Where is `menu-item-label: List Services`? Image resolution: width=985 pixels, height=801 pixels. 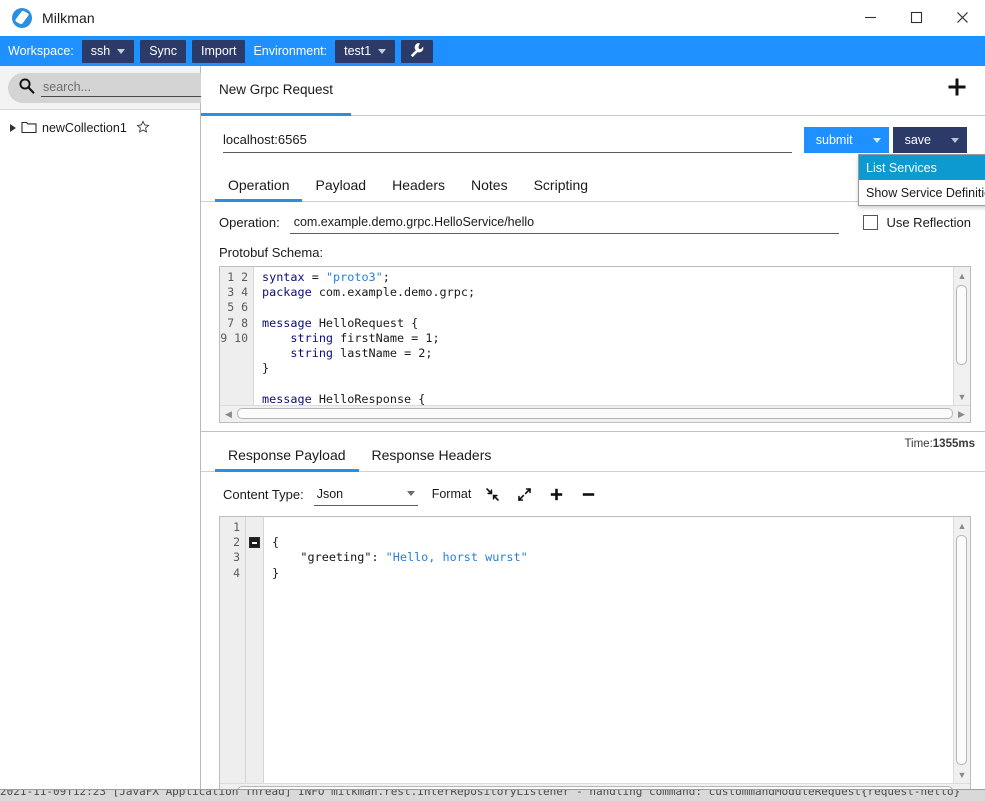
menu-item-label: List Services is located at coordinates (901, 167).